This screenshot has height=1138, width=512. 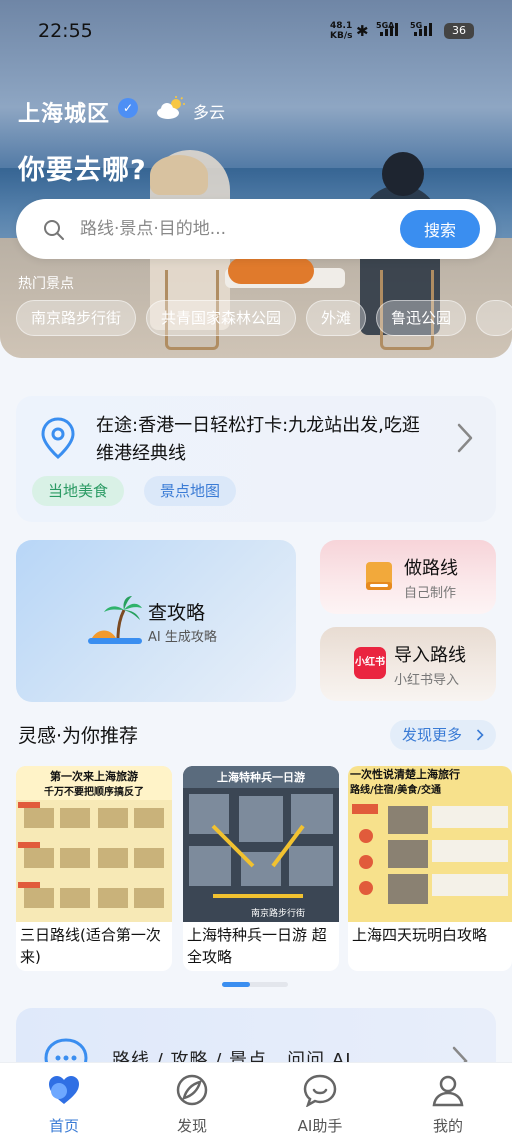 I want to click on recommend-cover: 一次性说清楚上海旅行 路线/住宿/美食/交通, so click(x=430, y=844).